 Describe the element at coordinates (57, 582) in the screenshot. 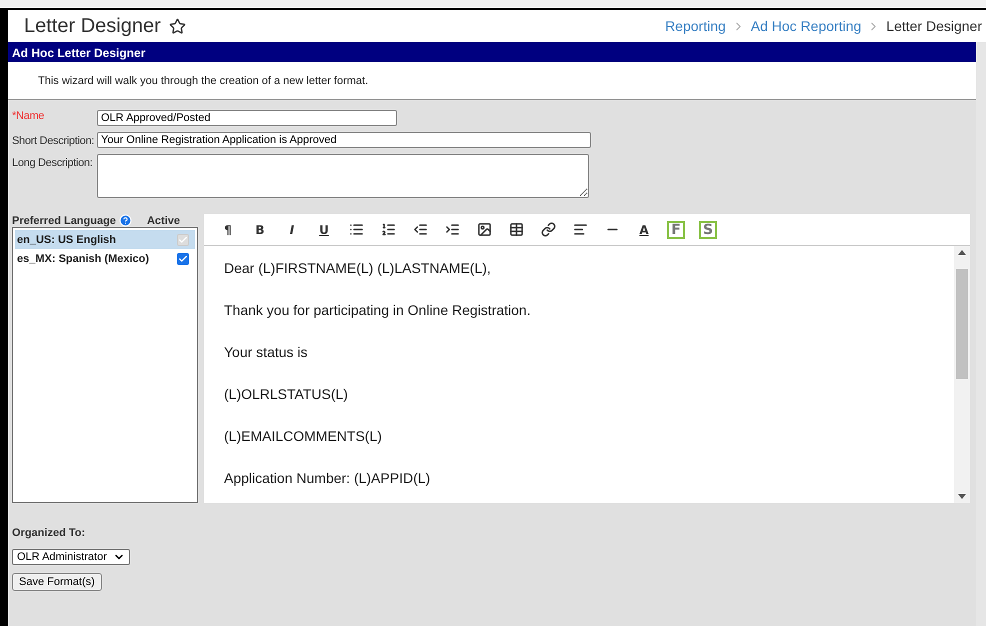

I see `save-button: Save Format(s)` at that location.